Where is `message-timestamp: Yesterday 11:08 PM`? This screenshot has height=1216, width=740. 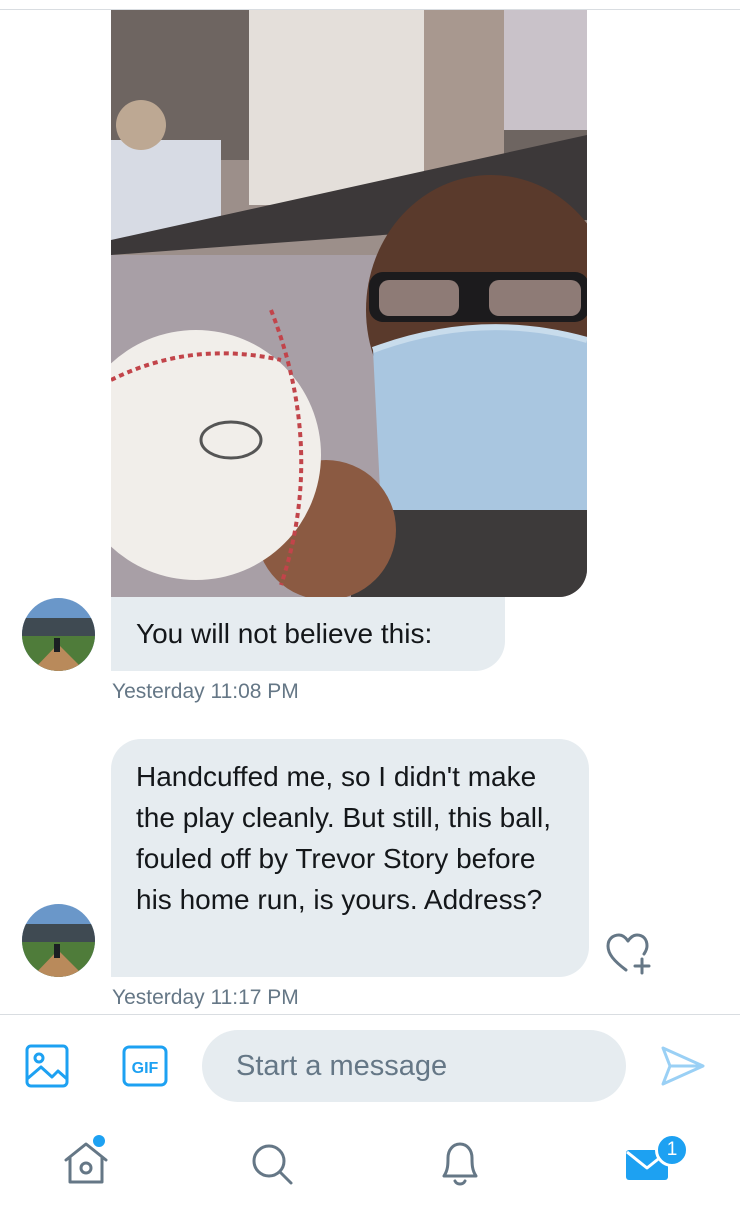
message-timestamp: Yesterday 11:08 PM is located at coordinates (205, 691).